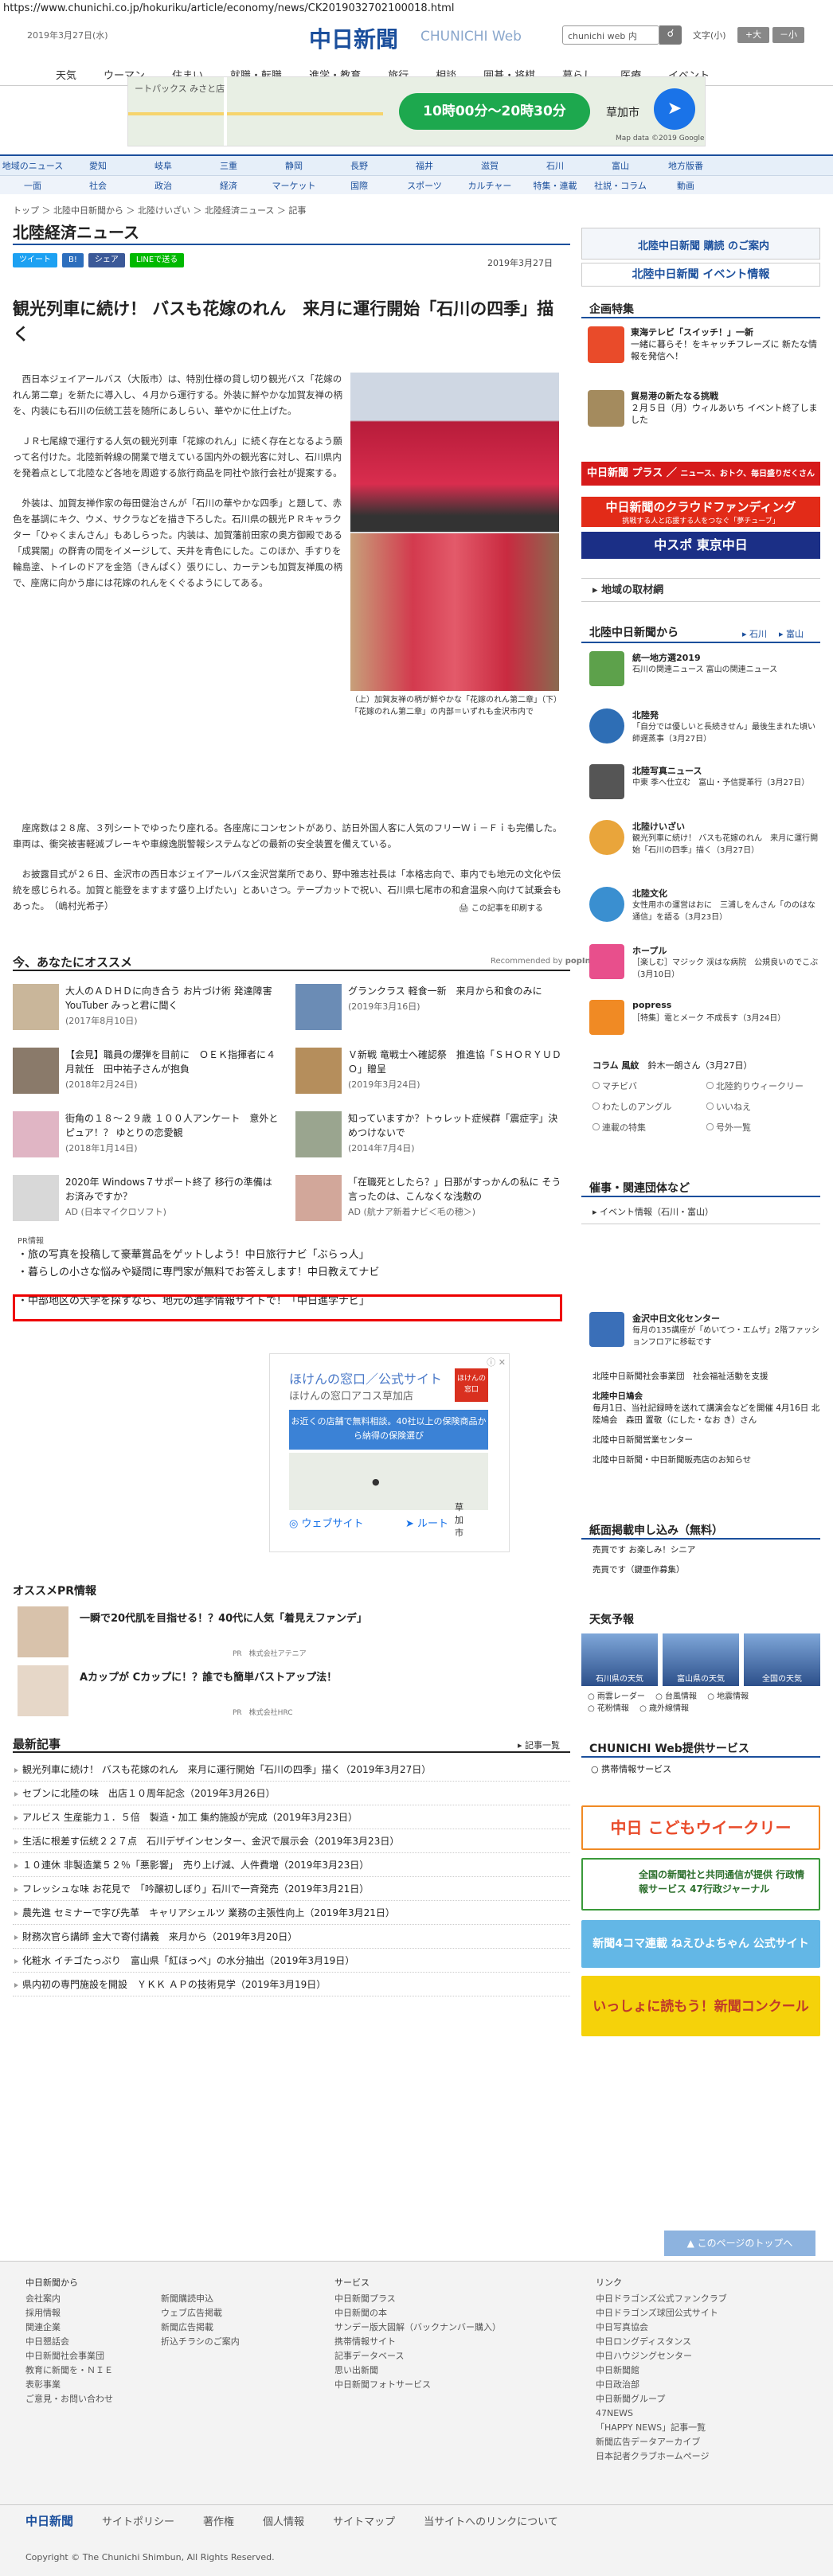  Describe the element at coordinates (621, 185) in the screenshot. I see `section-nav-item: 社説・コラム` at that location.